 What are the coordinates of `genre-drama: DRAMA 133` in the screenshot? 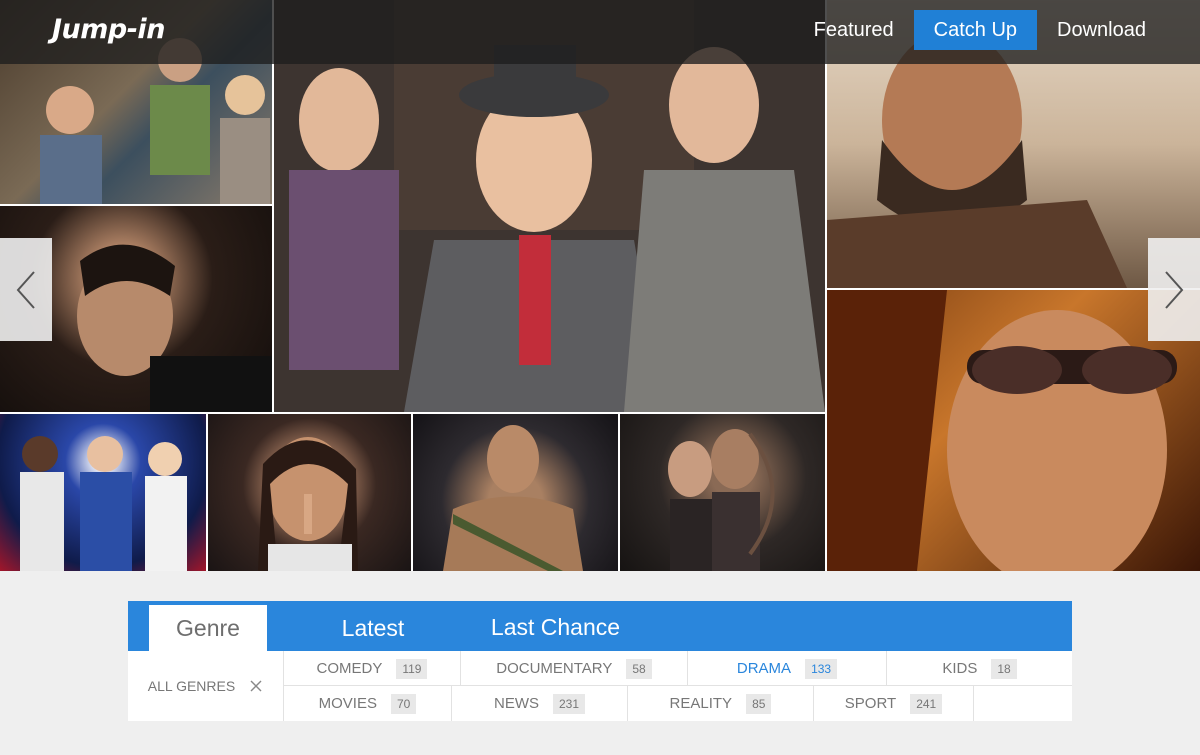 It's located at (786, 668).